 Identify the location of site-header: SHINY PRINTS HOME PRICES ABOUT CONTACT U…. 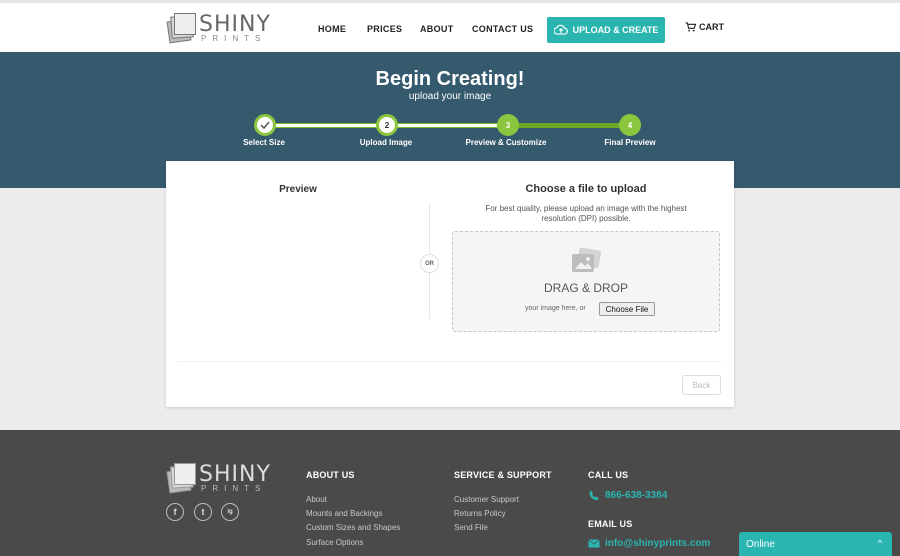
(450, 26).